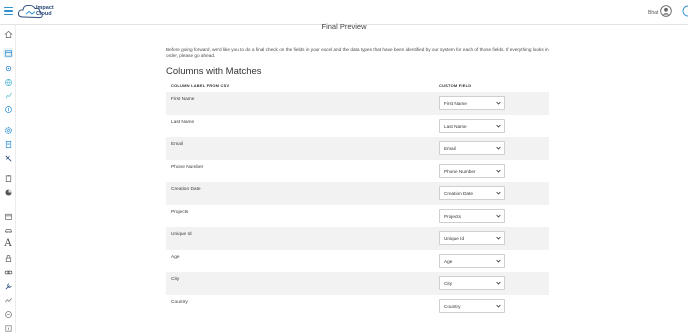 The width and height of the screenshot is (688, 333). What do you see at coordinates (472, 283) in the screenshot?
I see `custom-field-select: City` at bounding box center [472, 283].